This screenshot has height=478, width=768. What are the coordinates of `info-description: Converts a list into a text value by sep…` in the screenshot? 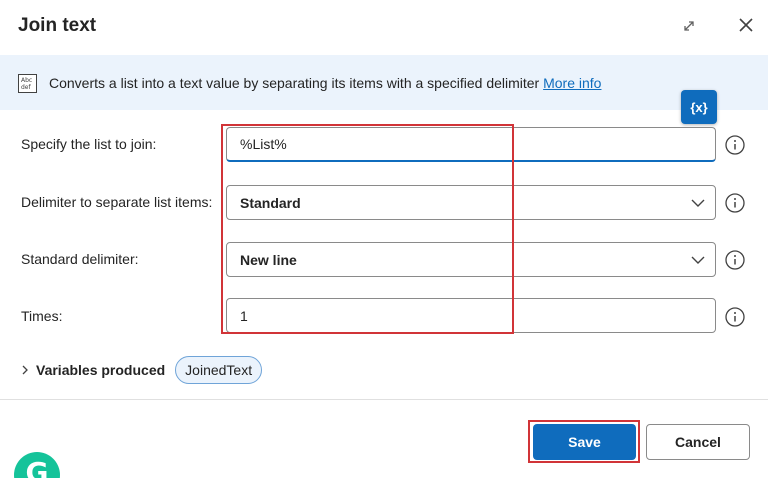 It's located at (325, 83).